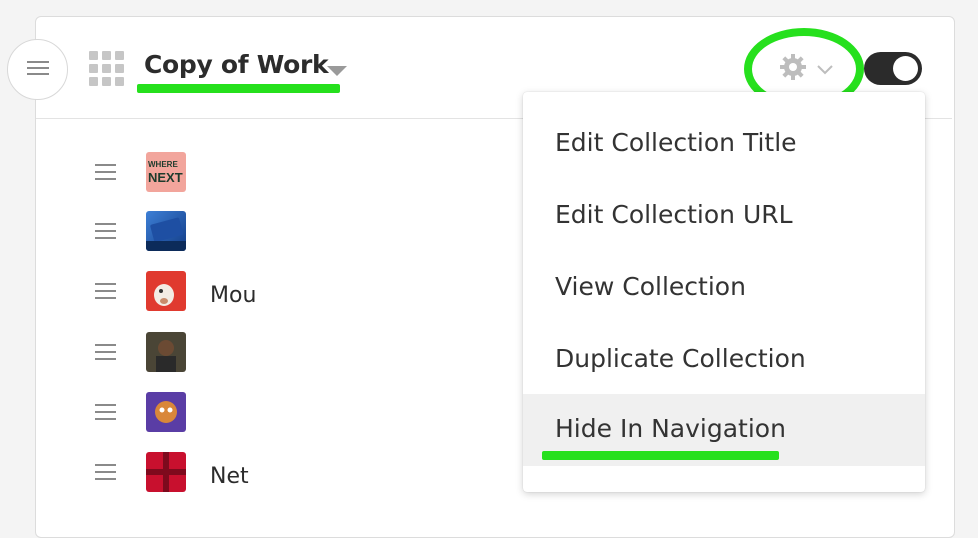 The image size is (978, 538). I want to click on menu-button, so click(37, 69).